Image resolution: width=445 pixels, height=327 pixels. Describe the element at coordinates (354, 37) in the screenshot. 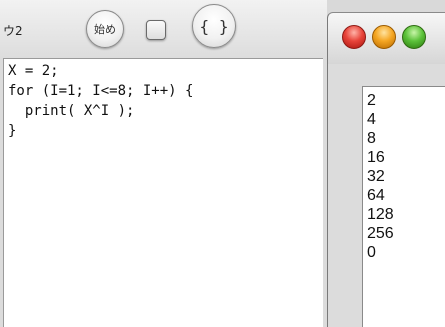

I see `close-icon` at that location.